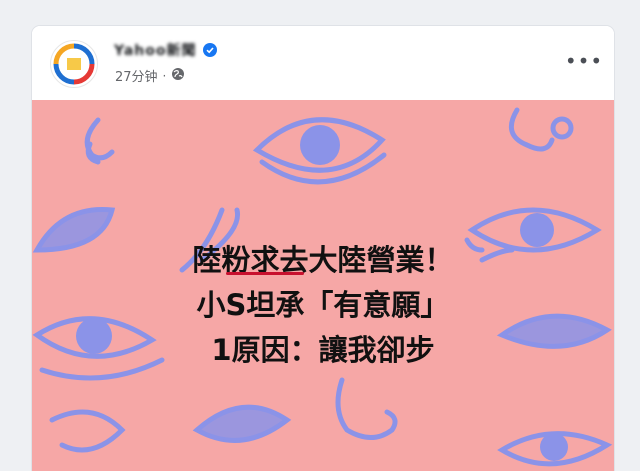  I want to click on author-row: Yahoo新聞, so click(165, 50).